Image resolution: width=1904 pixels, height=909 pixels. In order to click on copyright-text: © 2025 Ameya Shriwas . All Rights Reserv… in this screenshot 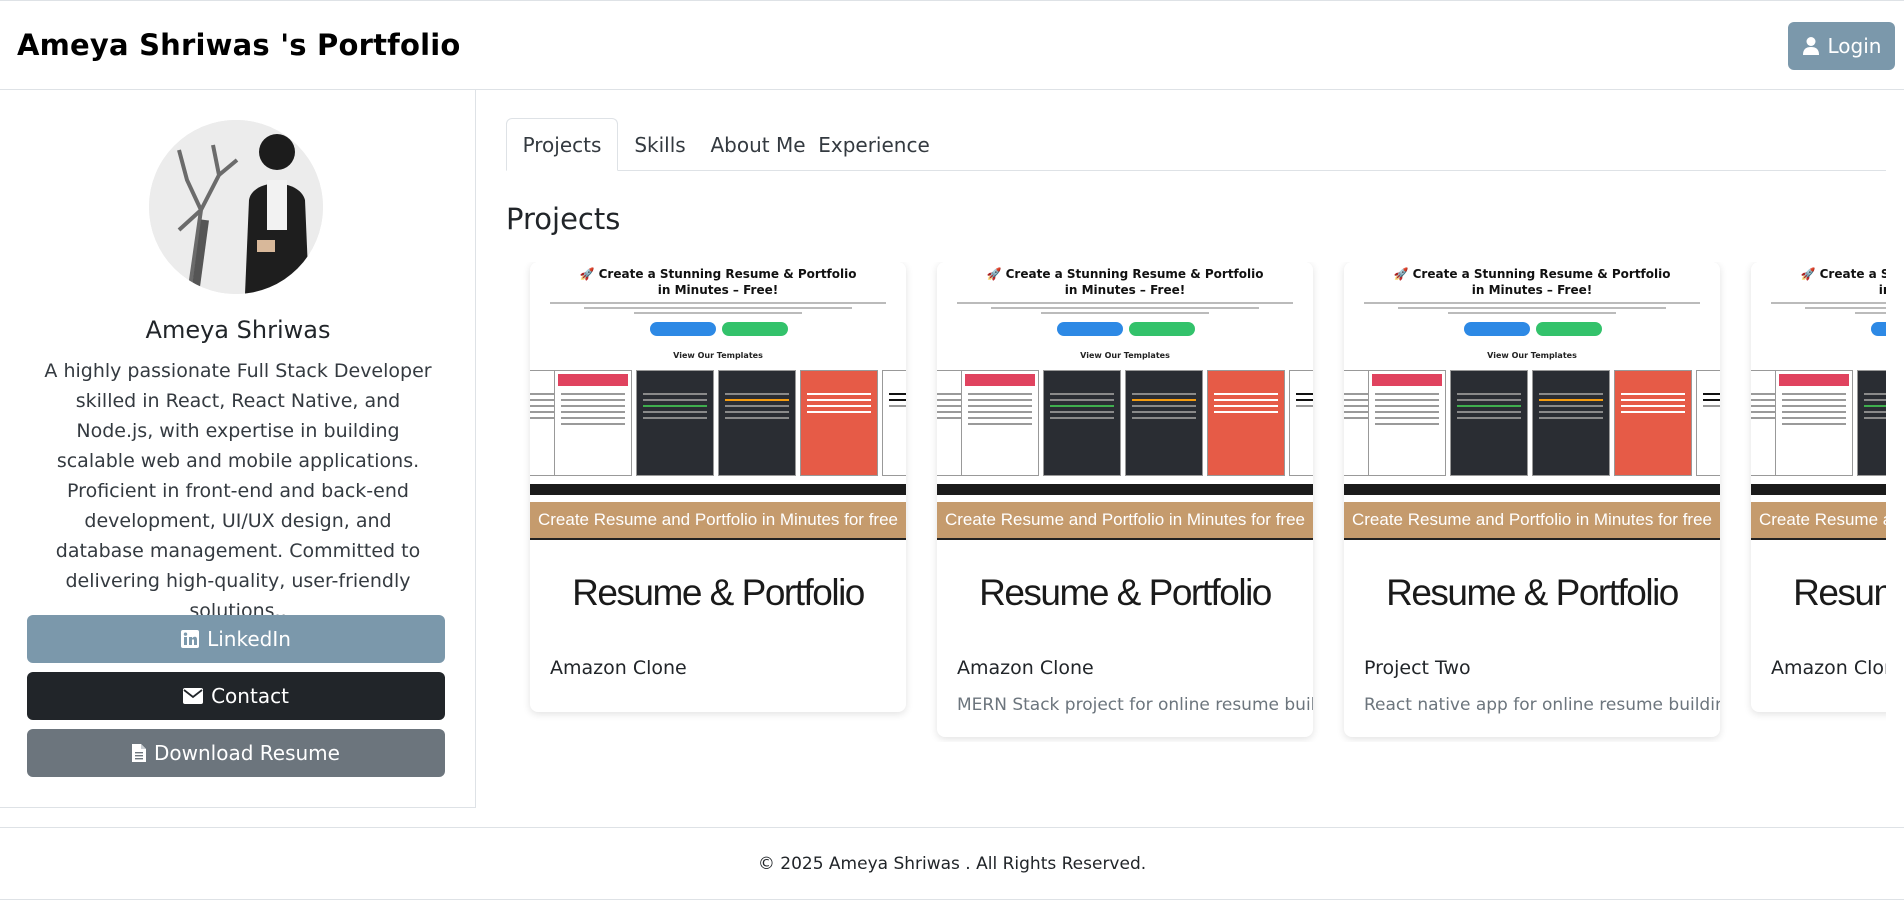, I will do `click(952, 864)`.